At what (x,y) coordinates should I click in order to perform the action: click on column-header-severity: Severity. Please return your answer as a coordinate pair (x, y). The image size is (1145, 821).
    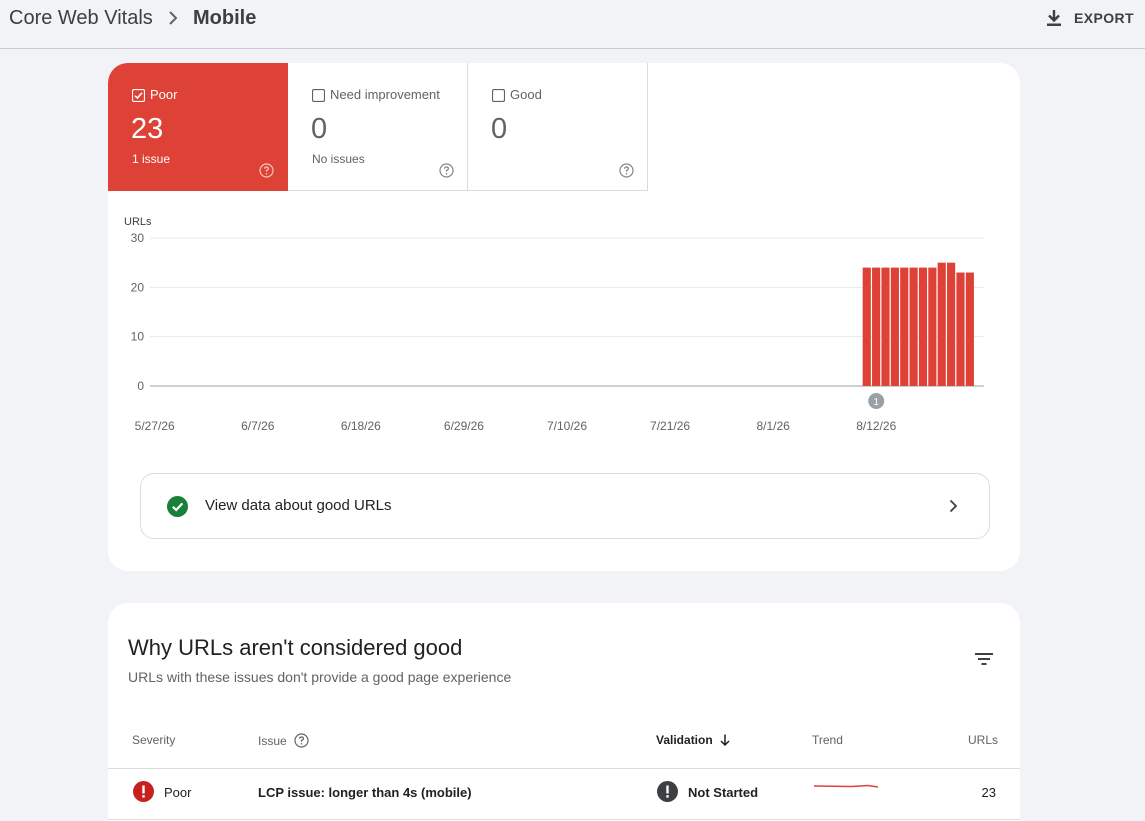
    Looking at the image, I should click on (153, 740).